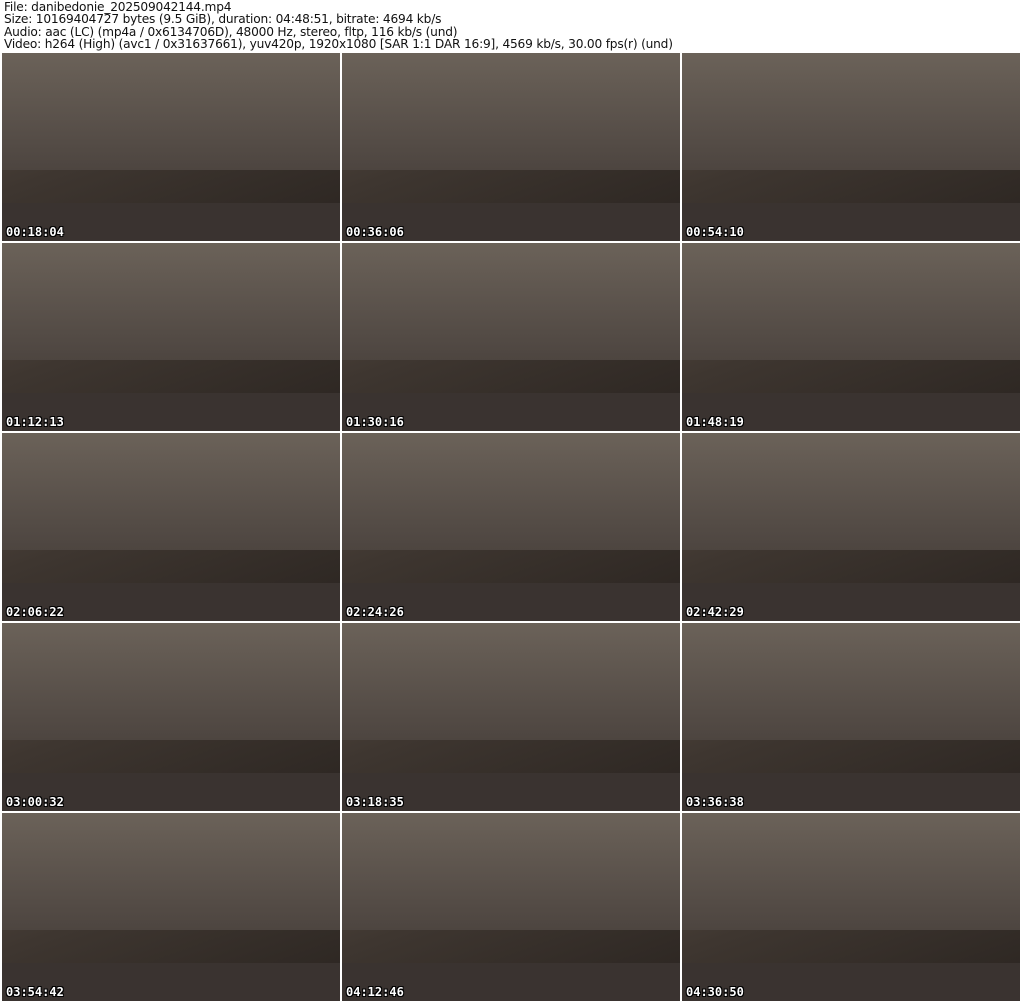 This screenshot has width=1024, height=1003. I want to click on timestamp-label: 03:18:35, so click(375, 802).